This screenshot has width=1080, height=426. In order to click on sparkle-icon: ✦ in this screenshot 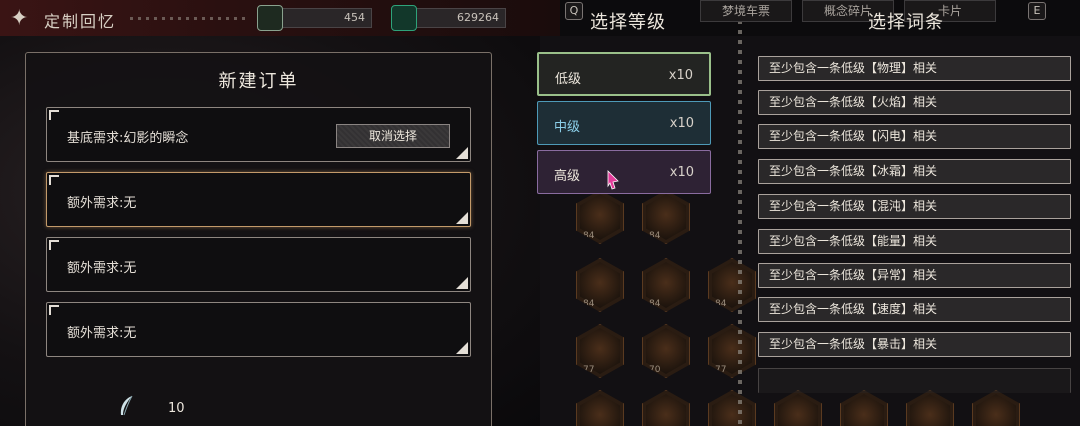, I will do `click(19, 18)`.